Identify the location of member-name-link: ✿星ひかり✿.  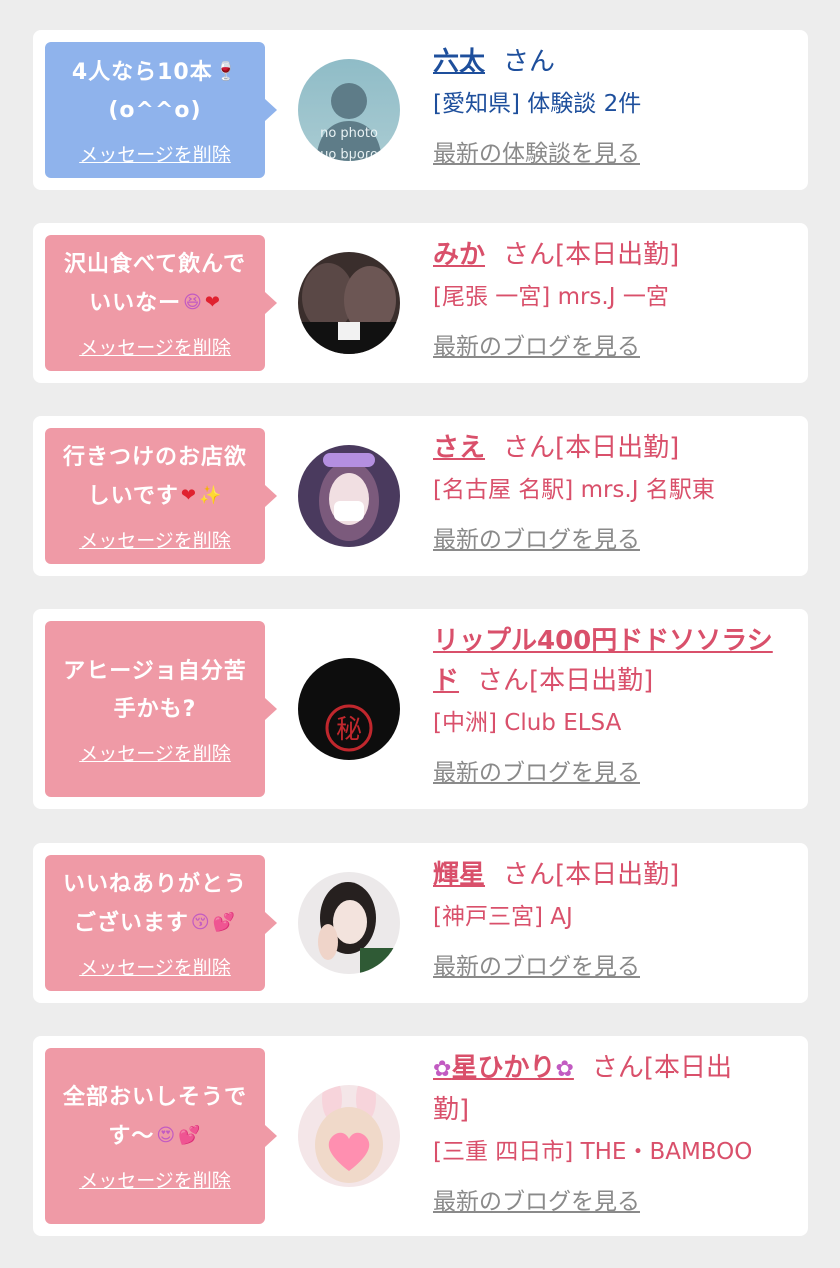
(503, 1068).